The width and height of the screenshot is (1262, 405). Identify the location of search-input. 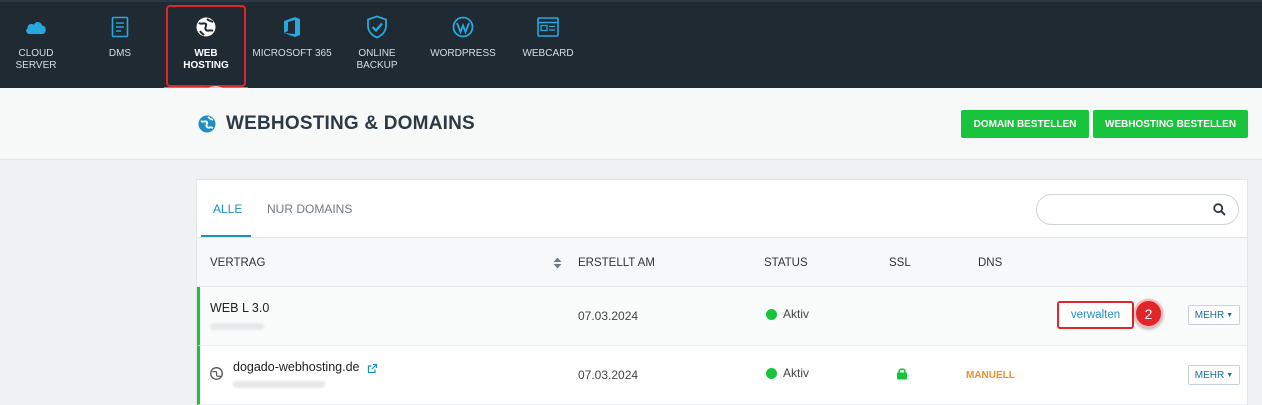
(1129, 210).